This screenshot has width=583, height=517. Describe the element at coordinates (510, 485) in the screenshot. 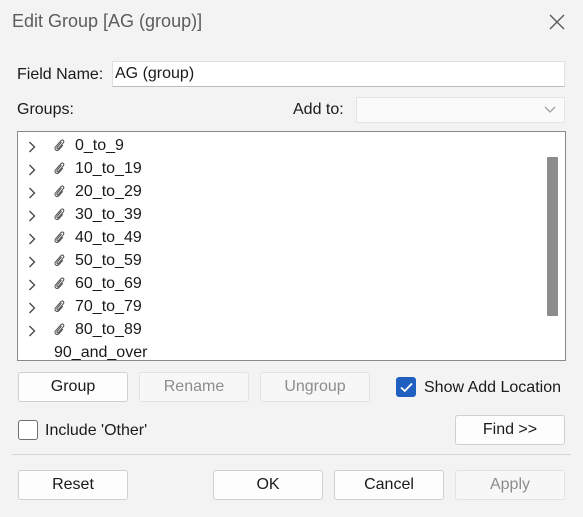

I see `apply-button: Apply` at that location.